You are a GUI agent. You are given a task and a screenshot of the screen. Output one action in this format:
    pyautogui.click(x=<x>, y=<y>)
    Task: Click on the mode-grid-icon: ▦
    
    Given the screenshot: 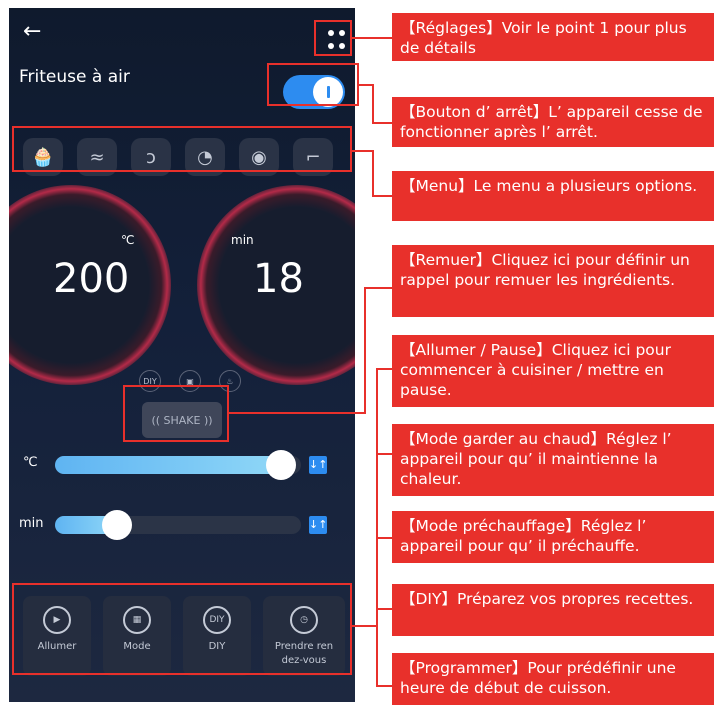 What is the action you would take?
    pyautogui.click(x=137, y=620)
    